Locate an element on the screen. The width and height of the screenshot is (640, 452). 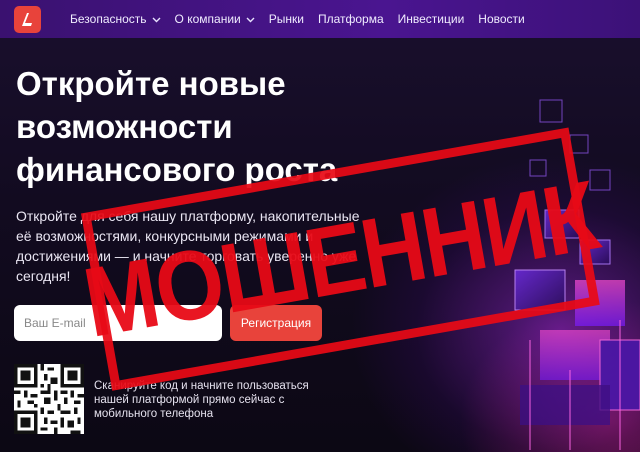
nav-item-investments: Инвестиции is located at coordinates (431, 19).